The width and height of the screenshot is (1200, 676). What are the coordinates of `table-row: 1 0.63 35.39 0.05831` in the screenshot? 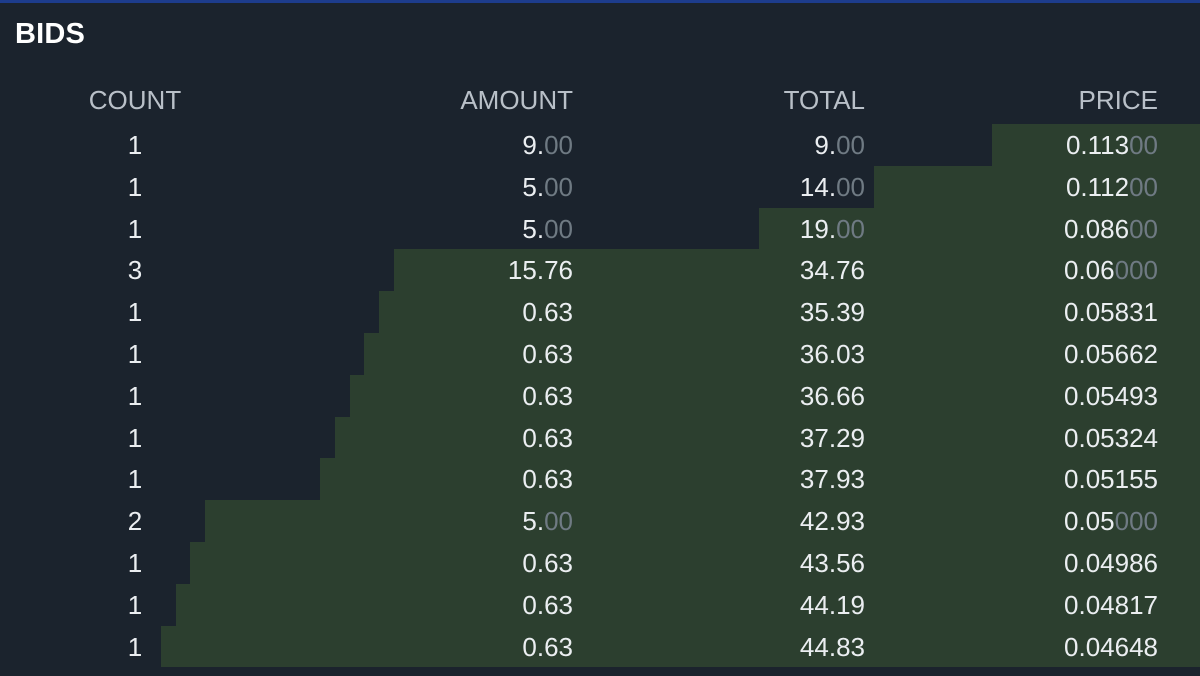 It's located at (600, 312).